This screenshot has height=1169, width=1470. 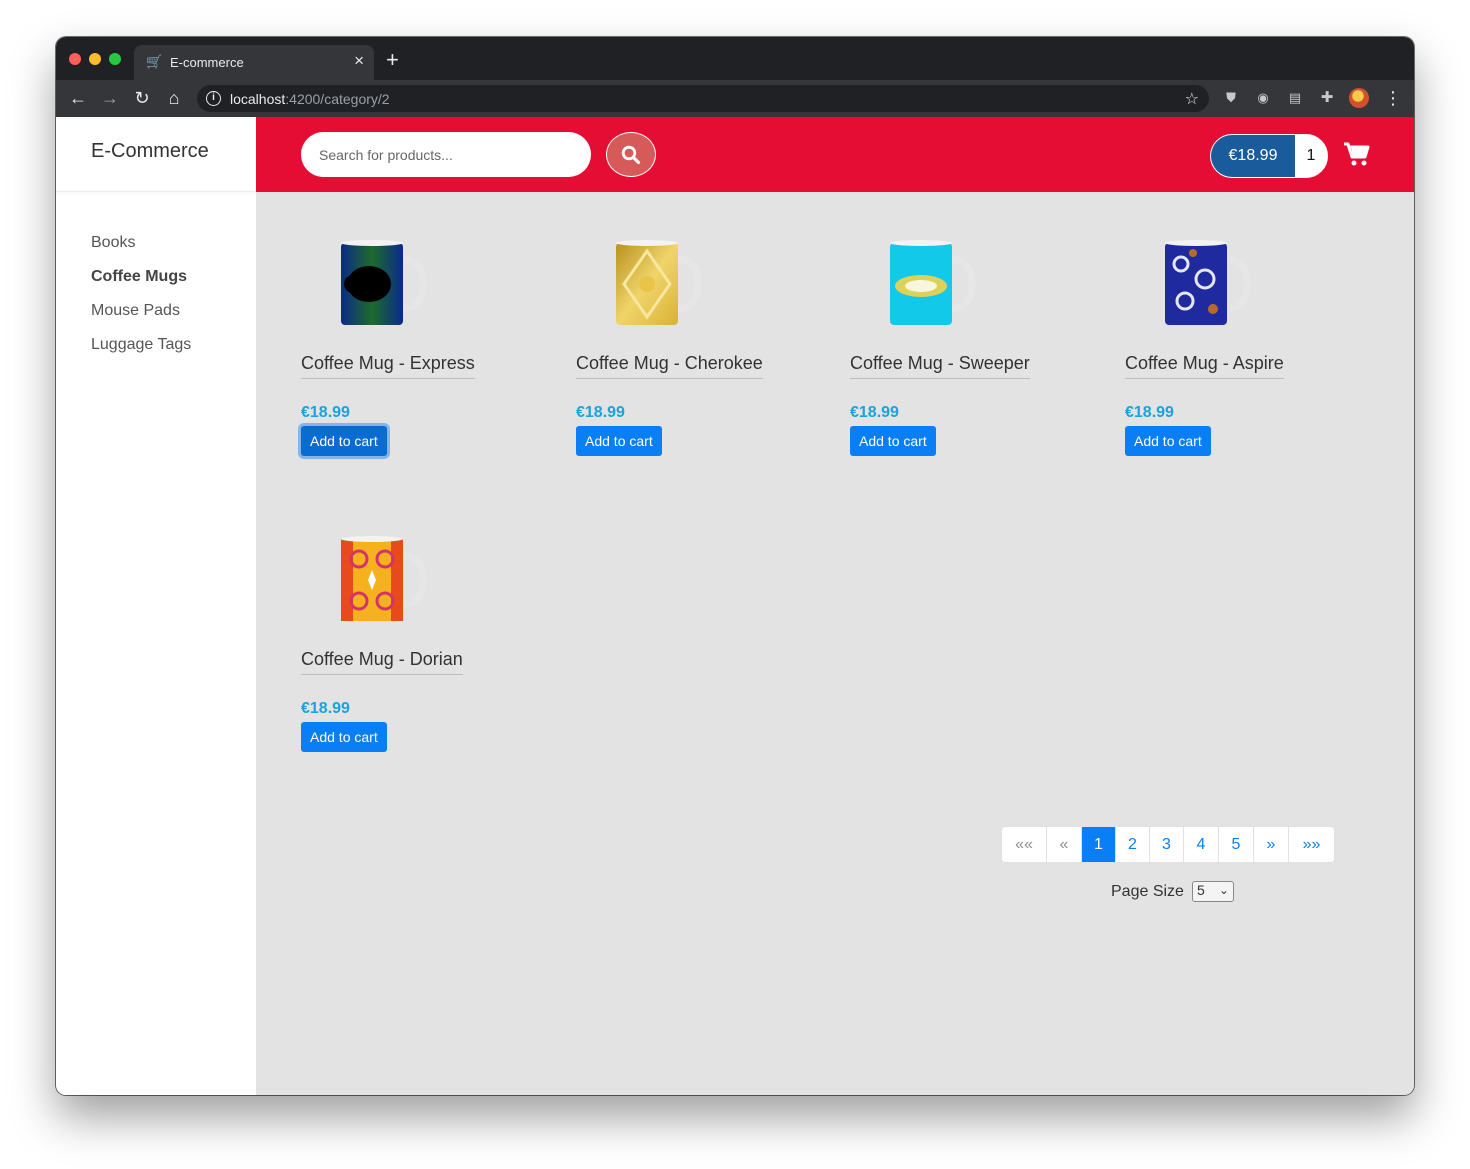 I want to click on cart-count: 1, so click(x=1311, y=155).